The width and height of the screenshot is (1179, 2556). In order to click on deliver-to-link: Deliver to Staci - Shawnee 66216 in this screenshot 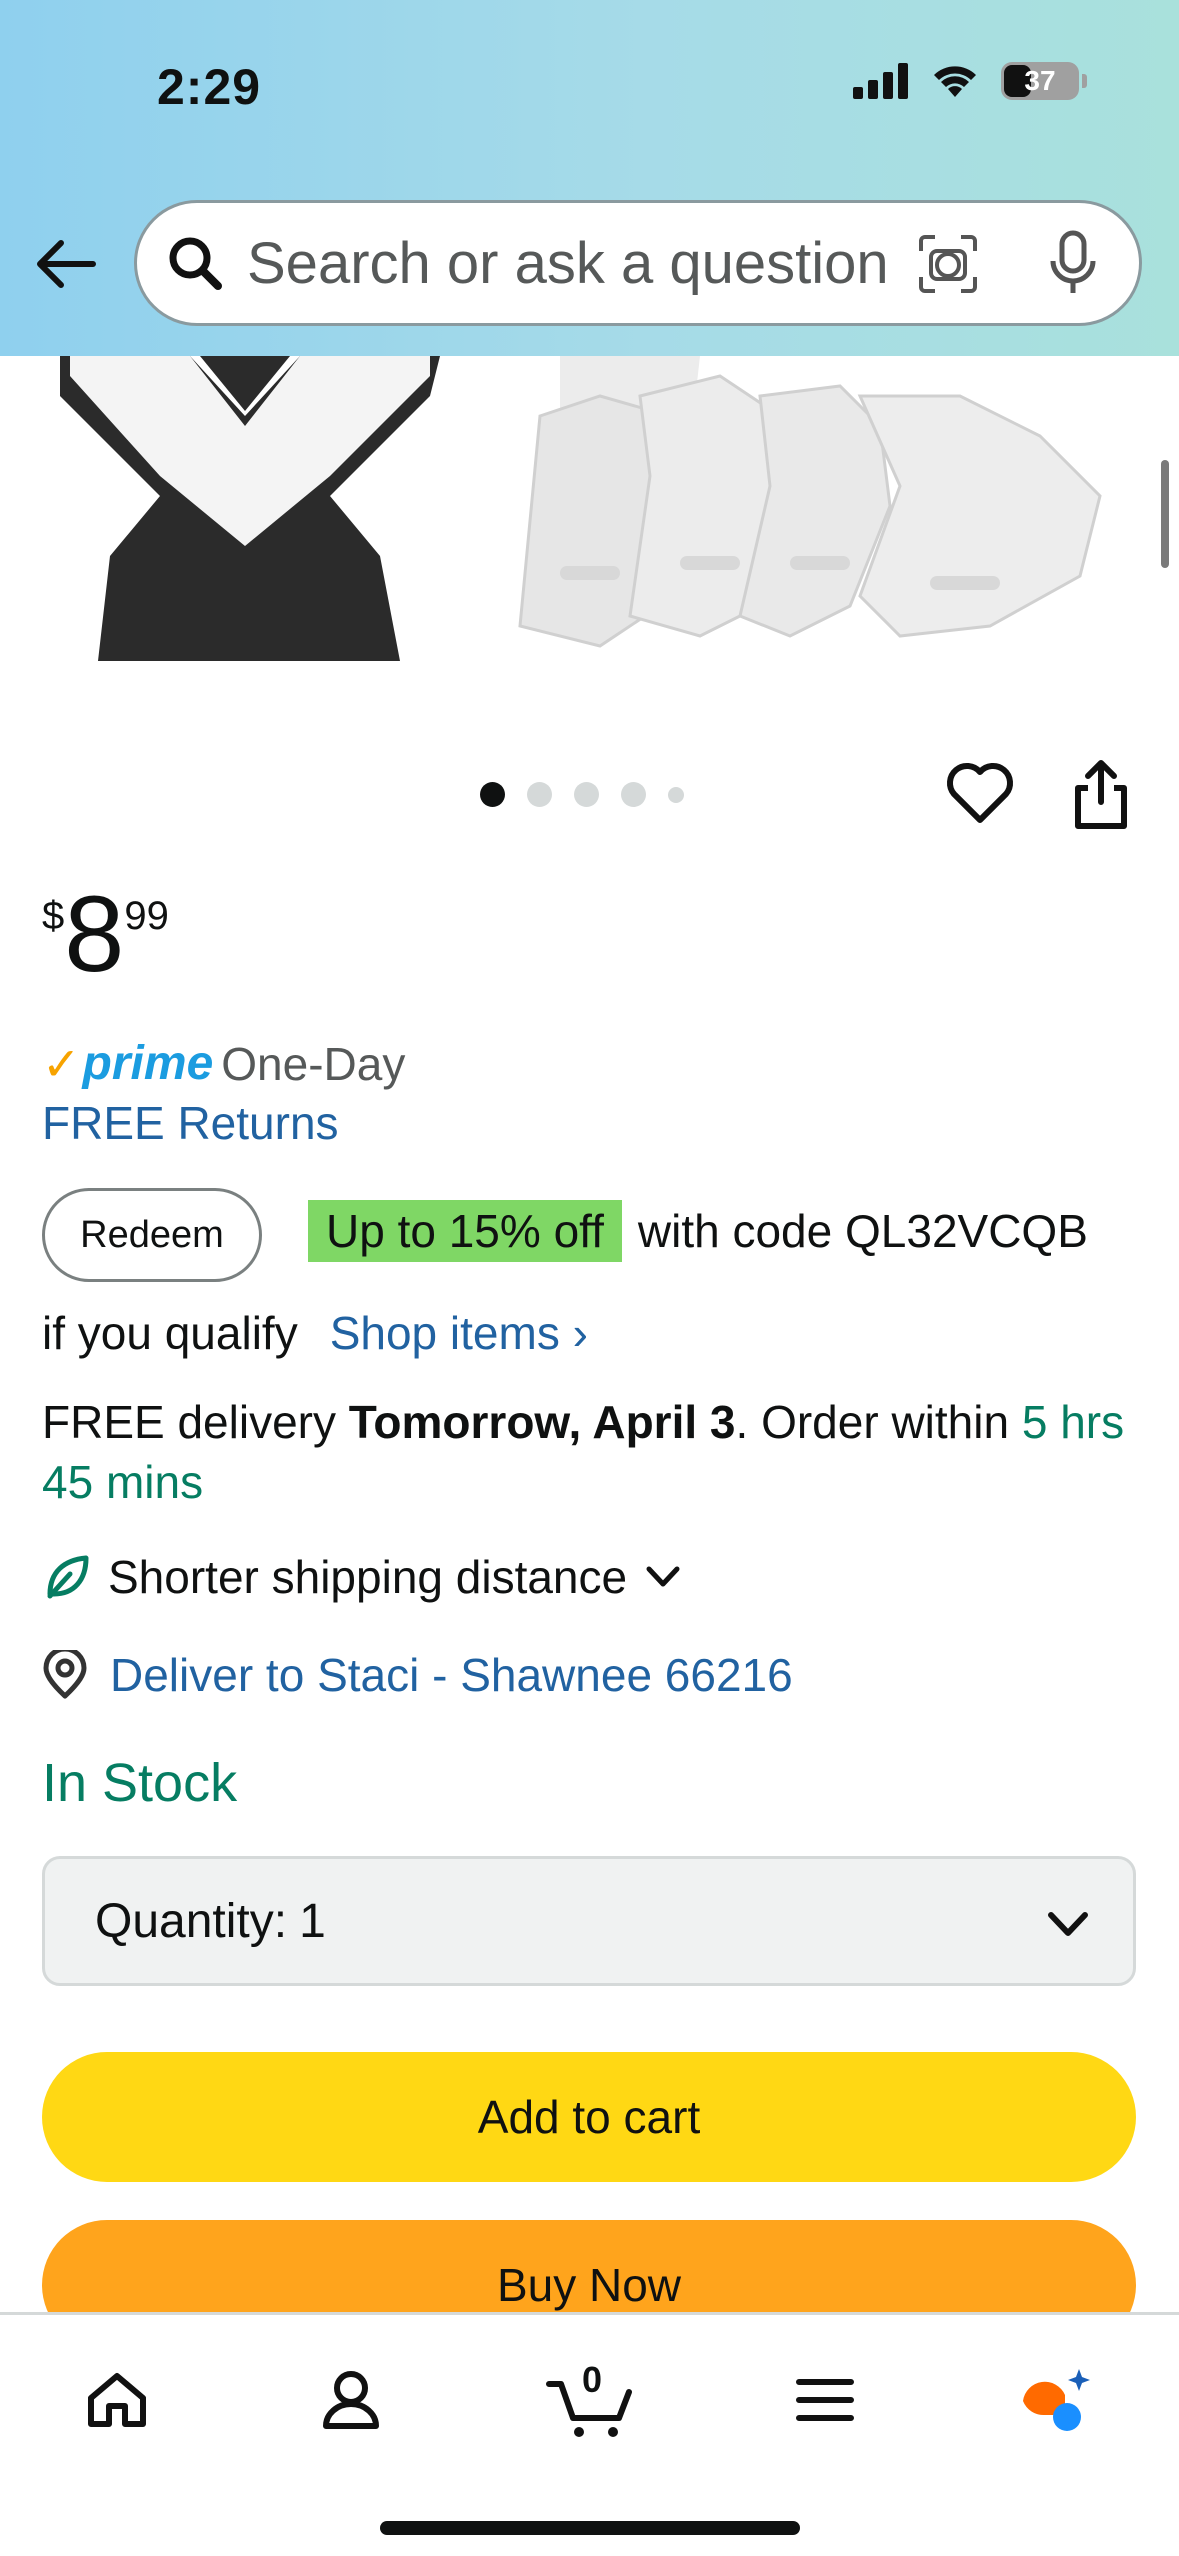, I will do `click(417, 1675)`.